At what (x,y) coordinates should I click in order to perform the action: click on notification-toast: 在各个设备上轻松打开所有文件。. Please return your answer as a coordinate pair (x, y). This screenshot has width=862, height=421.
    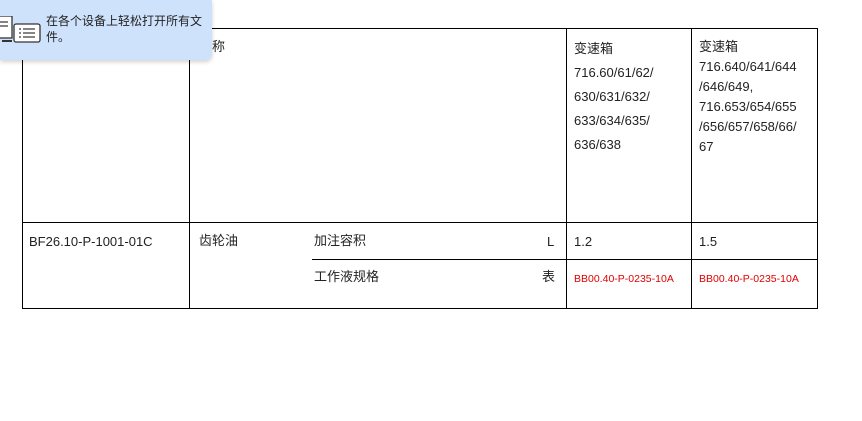
    Looking at the image, I should click on (106, 30).